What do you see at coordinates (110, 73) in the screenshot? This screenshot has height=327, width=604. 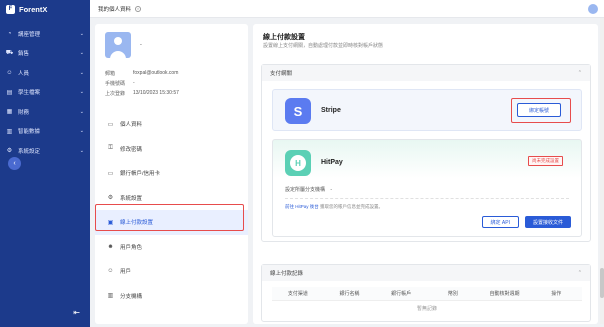 I see `info-key: 郵箱` at bounding box center [110, 73].